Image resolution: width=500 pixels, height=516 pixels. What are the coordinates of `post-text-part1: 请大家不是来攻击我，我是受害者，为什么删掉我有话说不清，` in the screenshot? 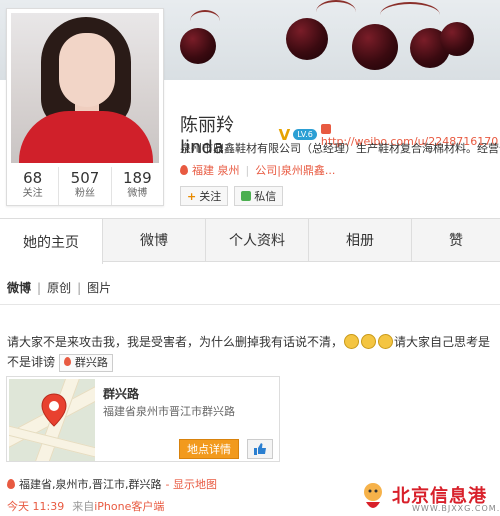 It's located at (175, 342).